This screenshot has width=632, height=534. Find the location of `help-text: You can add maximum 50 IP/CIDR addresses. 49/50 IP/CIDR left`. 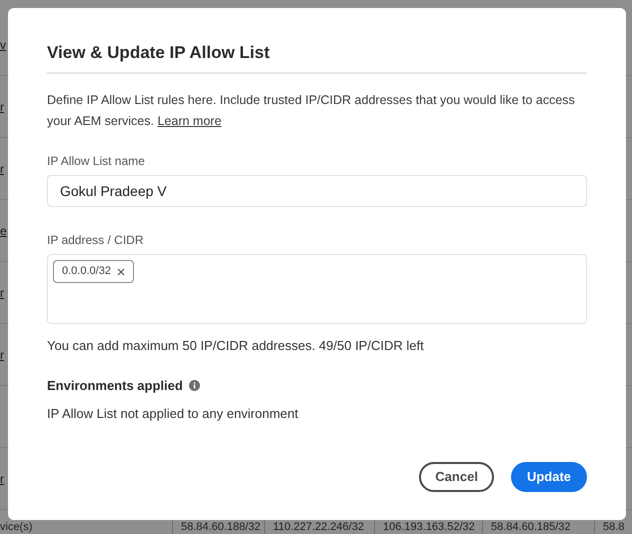

help-text: You can add maximum 50 IP/CIDR addresses. 49/50 IP/CIDR left is located at coordinates (236, 346).